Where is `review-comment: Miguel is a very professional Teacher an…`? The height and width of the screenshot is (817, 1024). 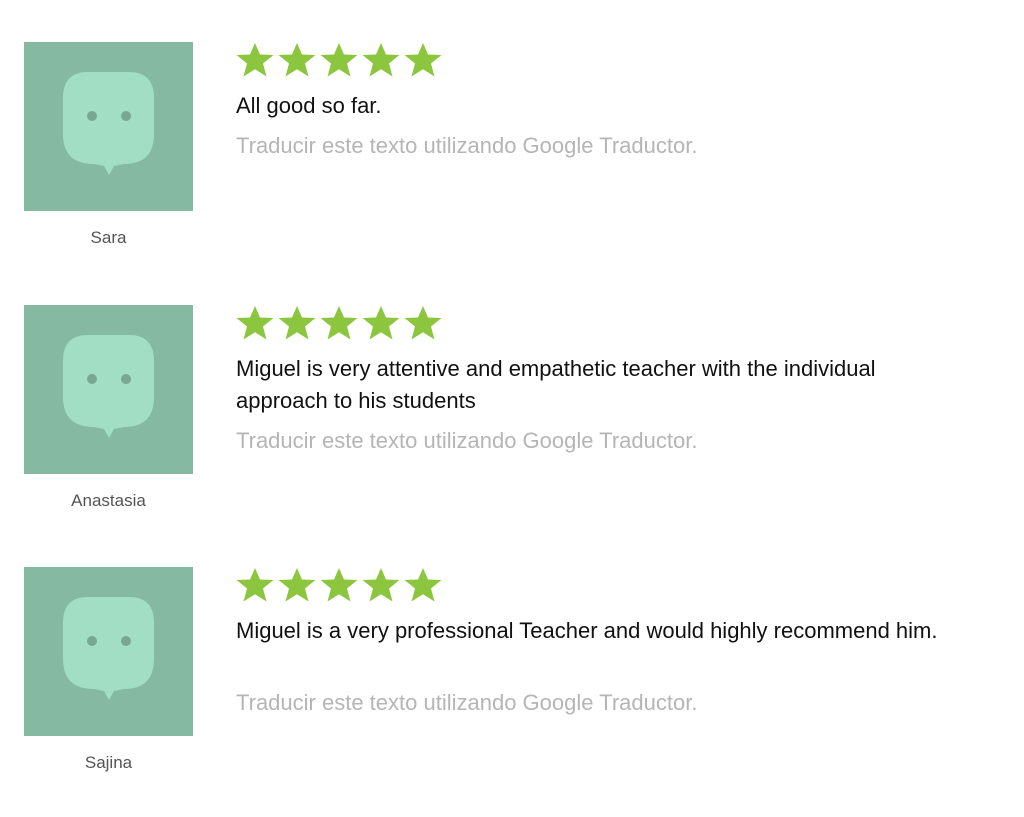 review-comment: Miguel is a very professional Teacher an… is located at coordinates (587, 630).